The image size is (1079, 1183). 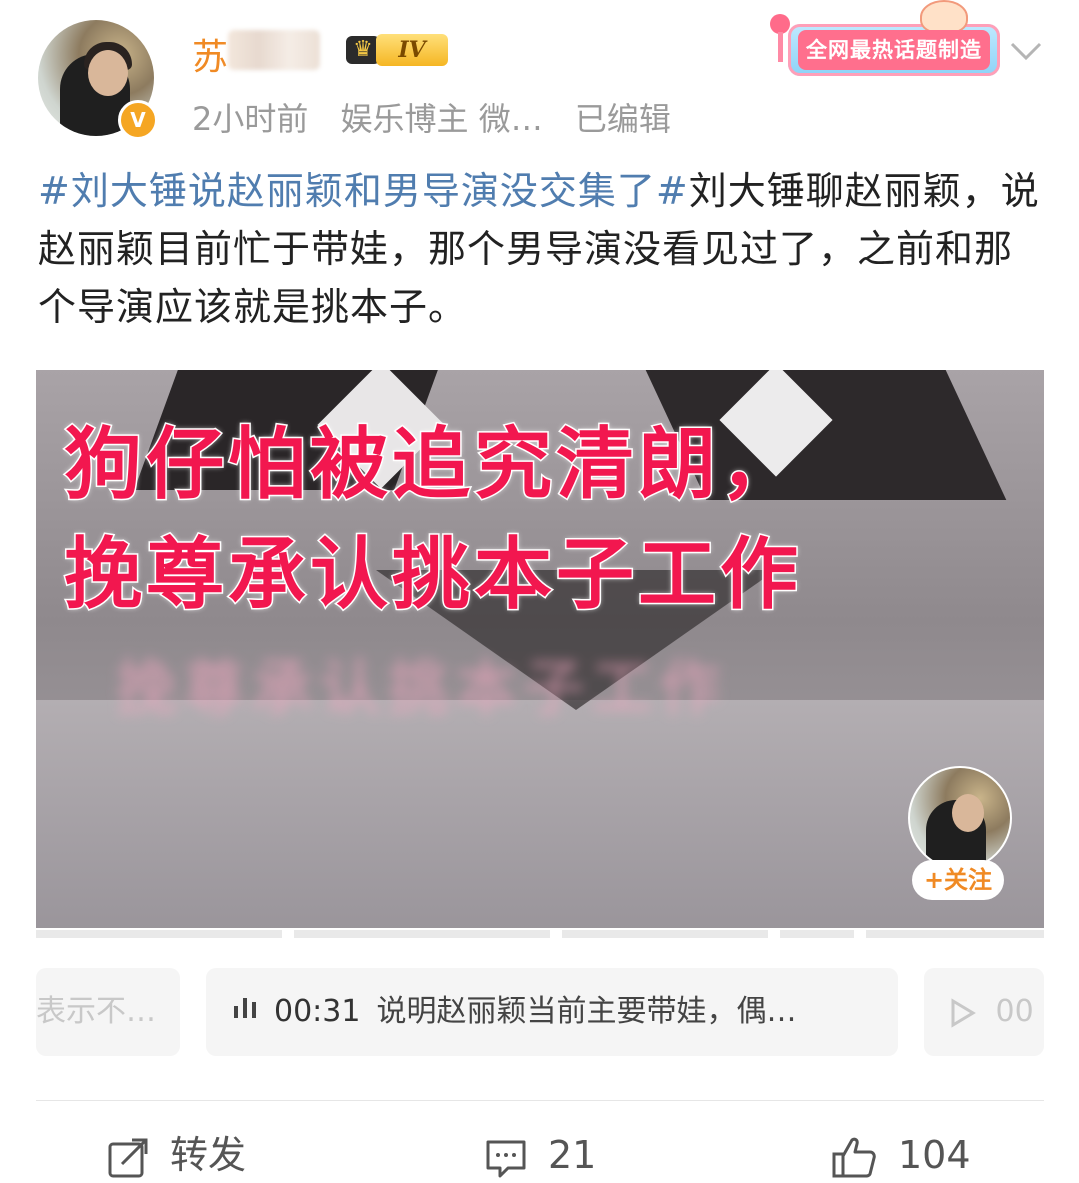 What do you see at coordinates (944, 17) in the screenshot?
I see `mascot-icon` at bounding box center [944, 17].